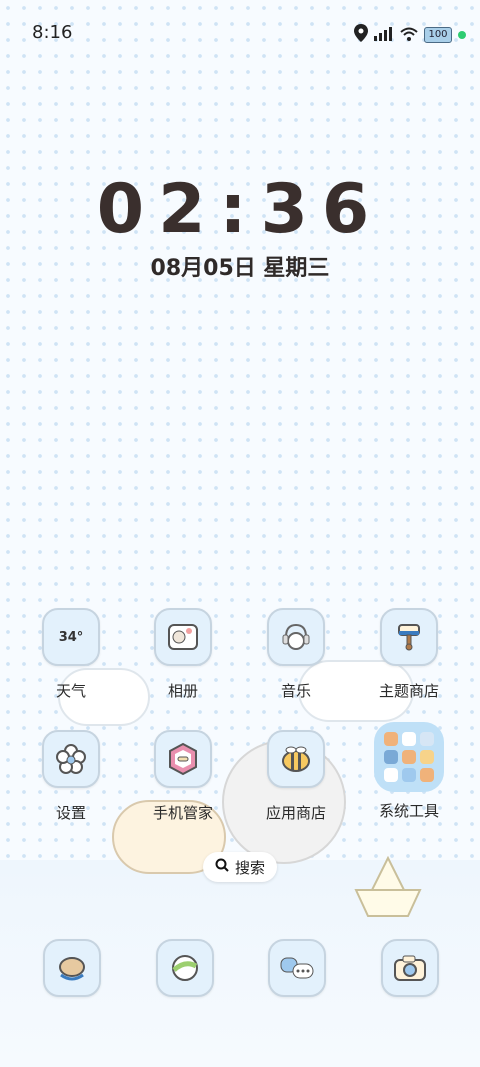 The height and width of the screenshot is (1067, 480). Describe the element at coordinates (295, 691) in the screenshot. I see `app-label: 音乐` at that location.